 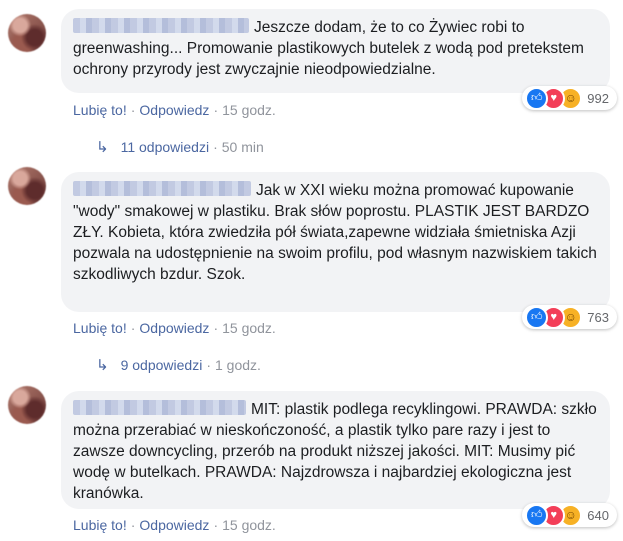 I want to click on reactions-summary: 👍︎ ♥ ☺ 992, so click(x=569, y=98).